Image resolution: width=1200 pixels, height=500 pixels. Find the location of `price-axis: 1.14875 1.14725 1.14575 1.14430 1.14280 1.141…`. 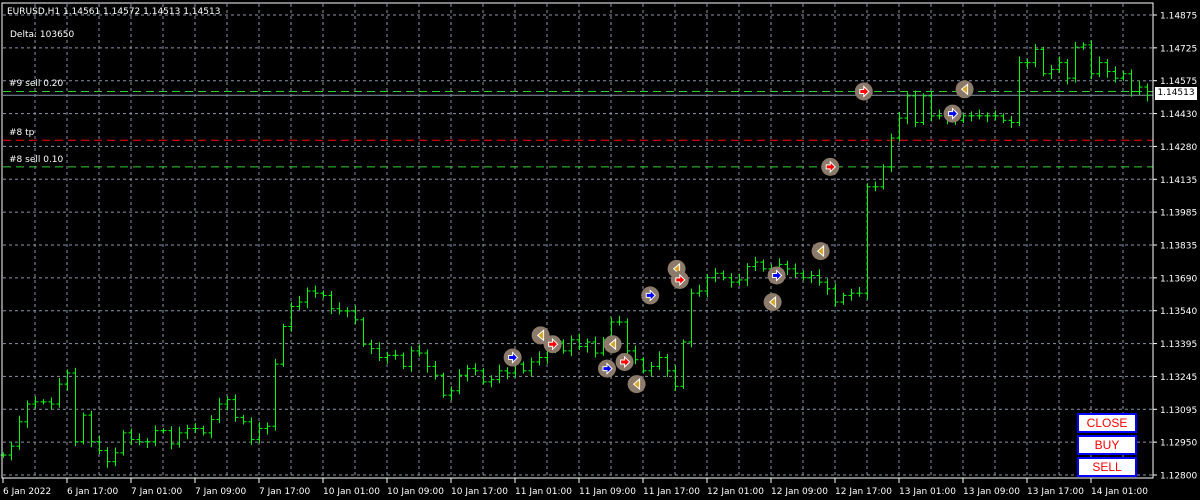

price-axis: 1.14875 1.14725 1.14575 1.14430 1.14280 1.141… is located at coordinates (1175, 247).